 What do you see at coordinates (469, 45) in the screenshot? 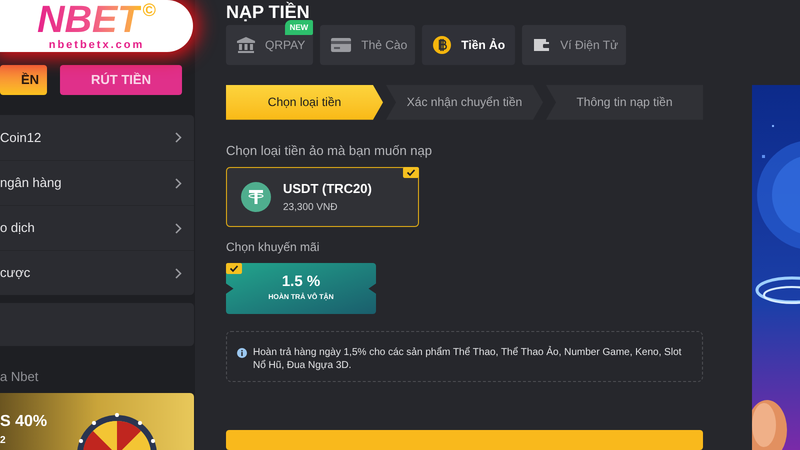
I see `method-tab: Tiền Ảo` at bounding box center [469, 45].